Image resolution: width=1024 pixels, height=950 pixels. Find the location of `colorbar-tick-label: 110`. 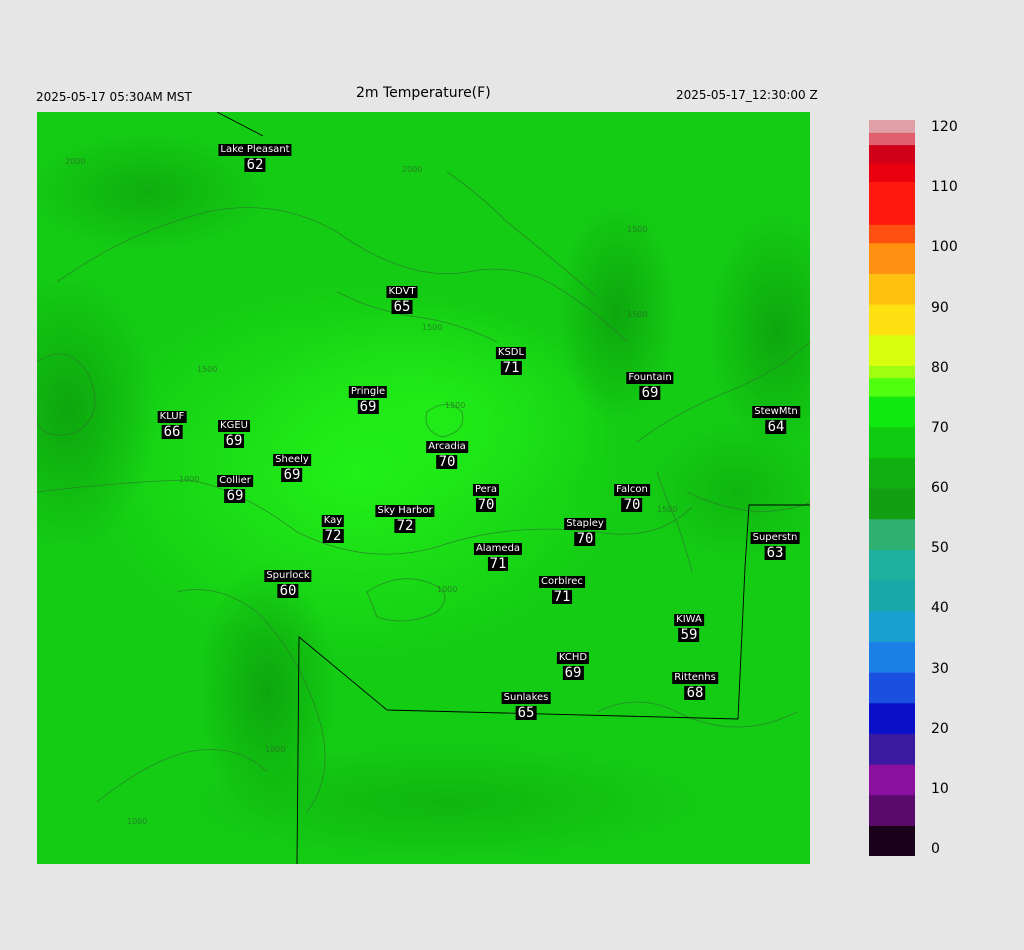

colorbar-tick-label: 110 is located at coordinates (944, 187).